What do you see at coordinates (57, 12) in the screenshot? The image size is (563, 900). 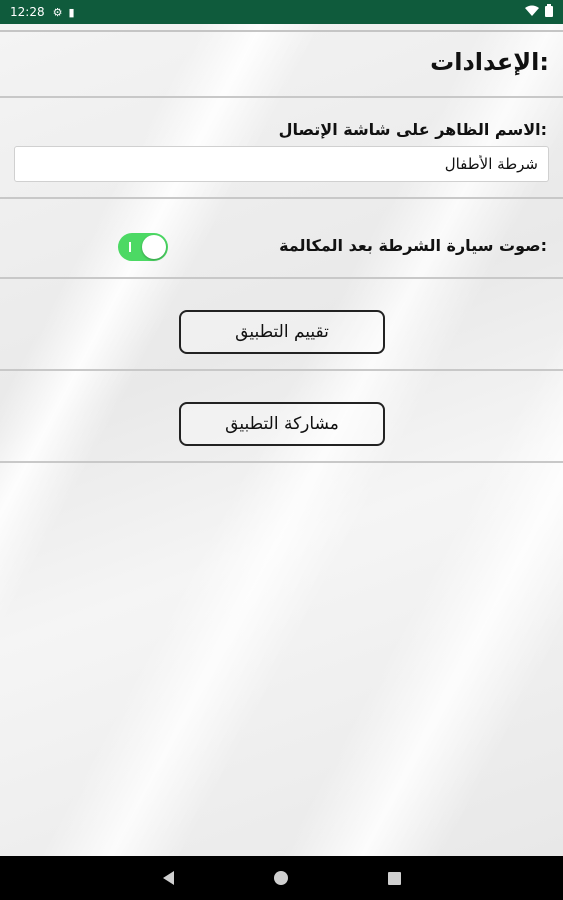 I see `settings-icon: ⚙` at bounding box center [57, 12].